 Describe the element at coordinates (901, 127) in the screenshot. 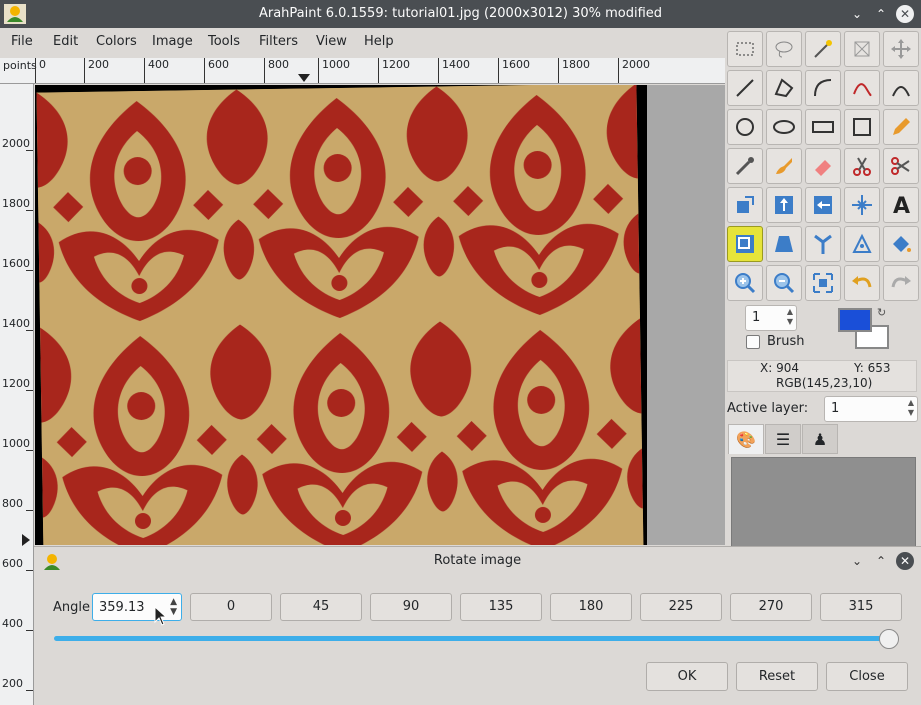

I see `pencil-icon` at that location.